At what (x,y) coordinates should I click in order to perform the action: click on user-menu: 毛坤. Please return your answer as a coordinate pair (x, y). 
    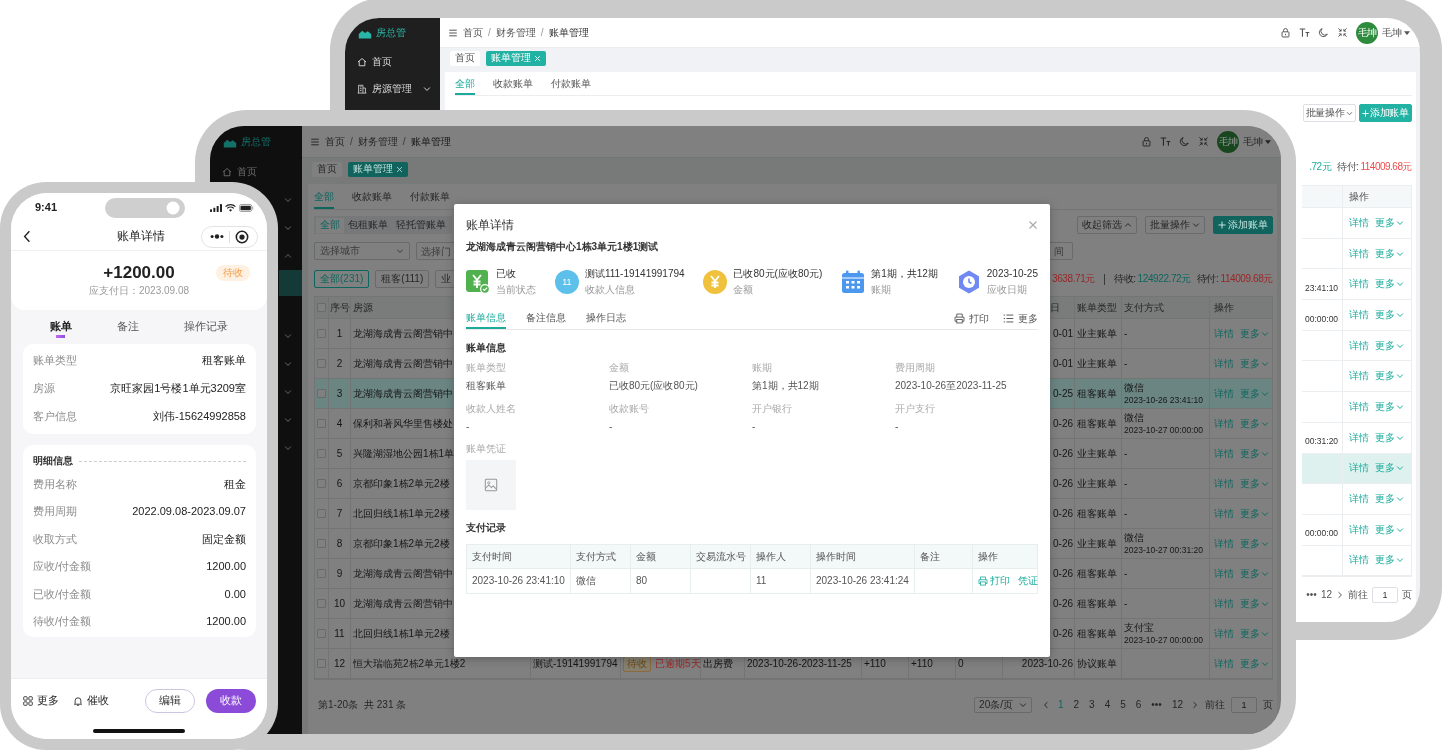
    Looking at the image, I should click on (1396, 32).